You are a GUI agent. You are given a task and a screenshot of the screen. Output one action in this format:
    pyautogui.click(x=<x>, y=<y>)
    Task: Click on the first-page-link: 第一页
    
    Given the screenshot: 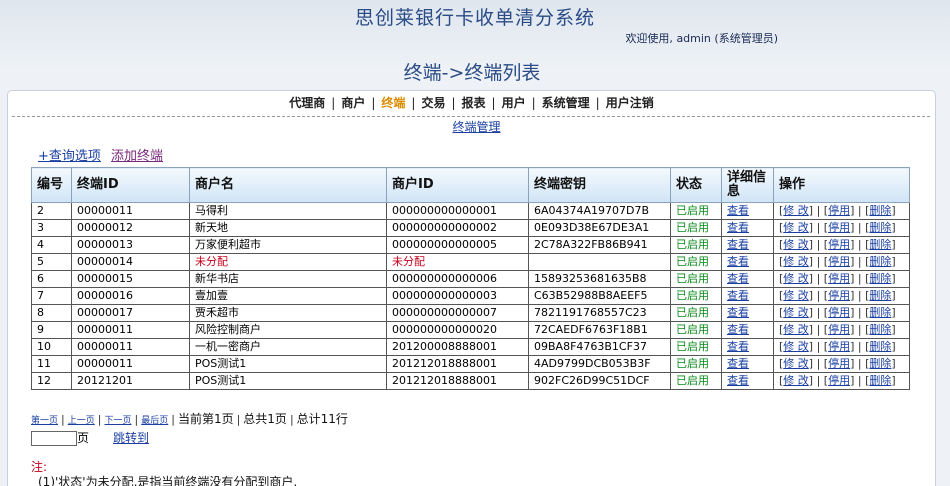 What is the action you would take?
    pyautogui.click(x=44, y=421)
    